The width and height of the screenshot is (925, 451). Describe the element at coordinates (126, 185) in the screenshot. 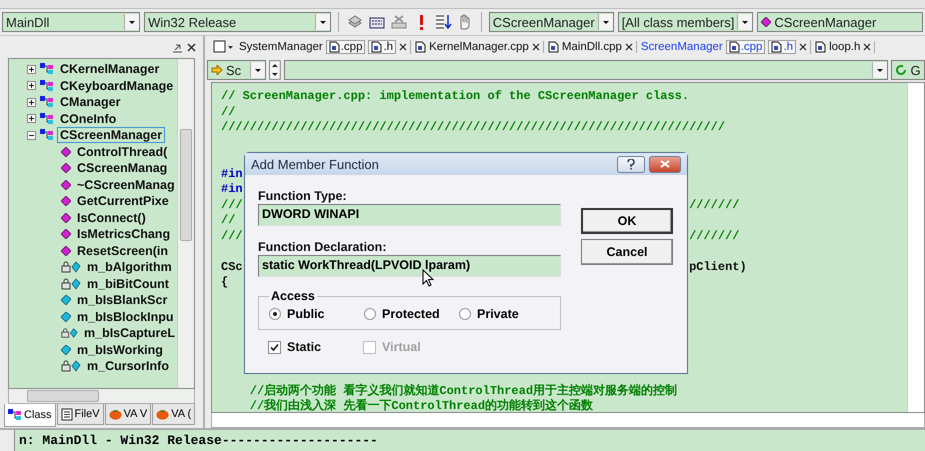

I see `tree-item: ~CScreenManag` at that location.